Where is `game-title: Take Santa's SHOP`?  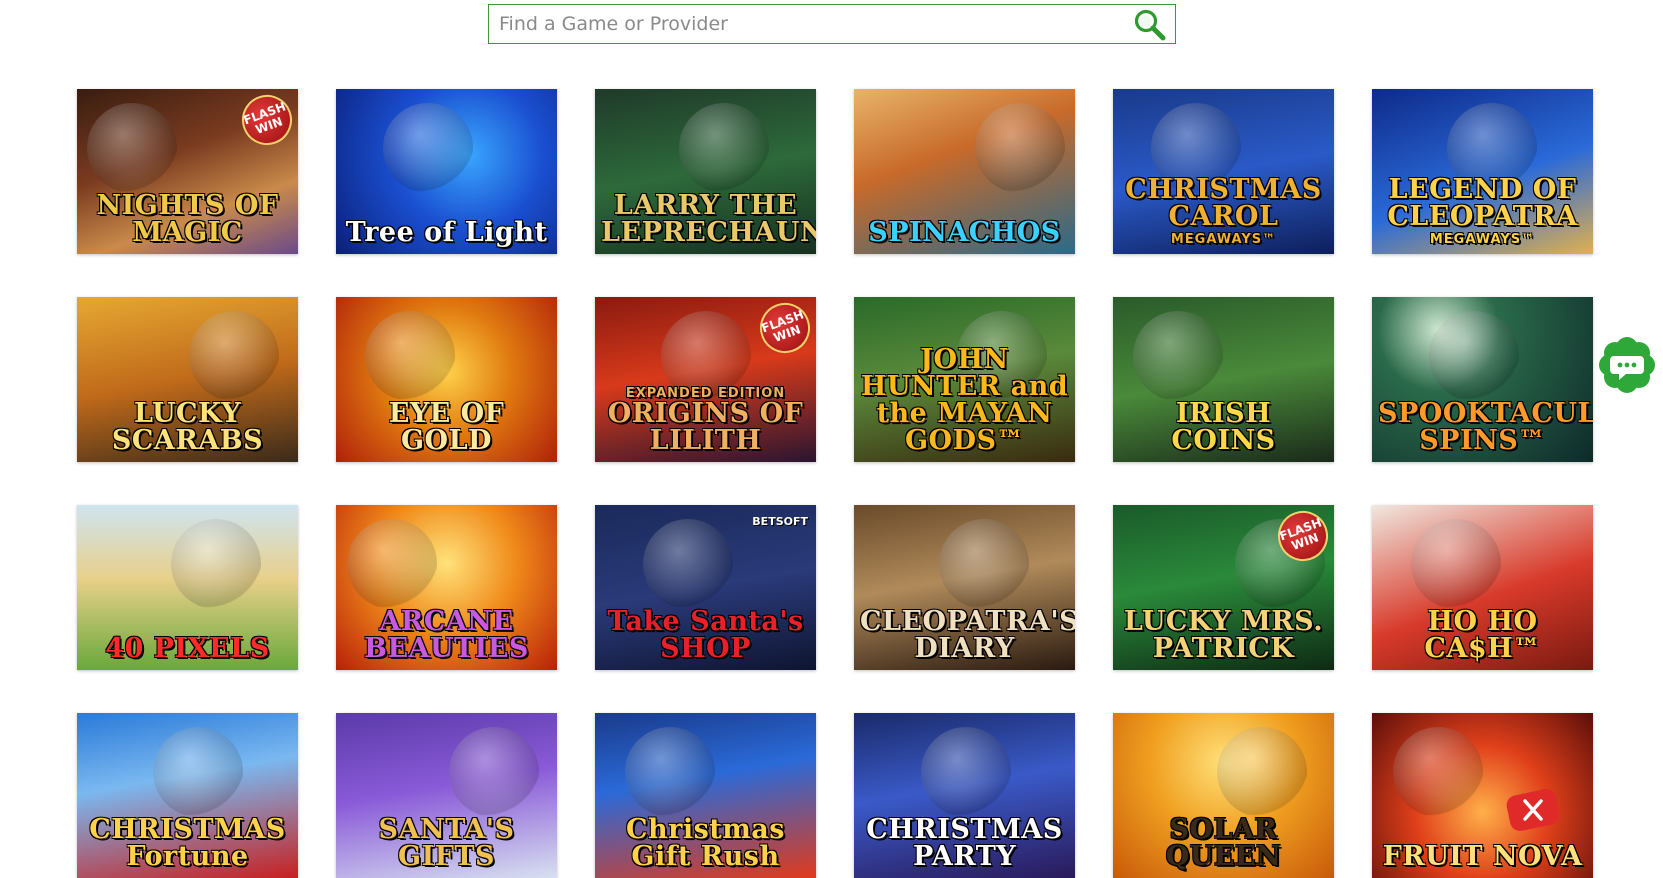
game-title: Take Santa's SHOP is located at coordinates (705, 635).